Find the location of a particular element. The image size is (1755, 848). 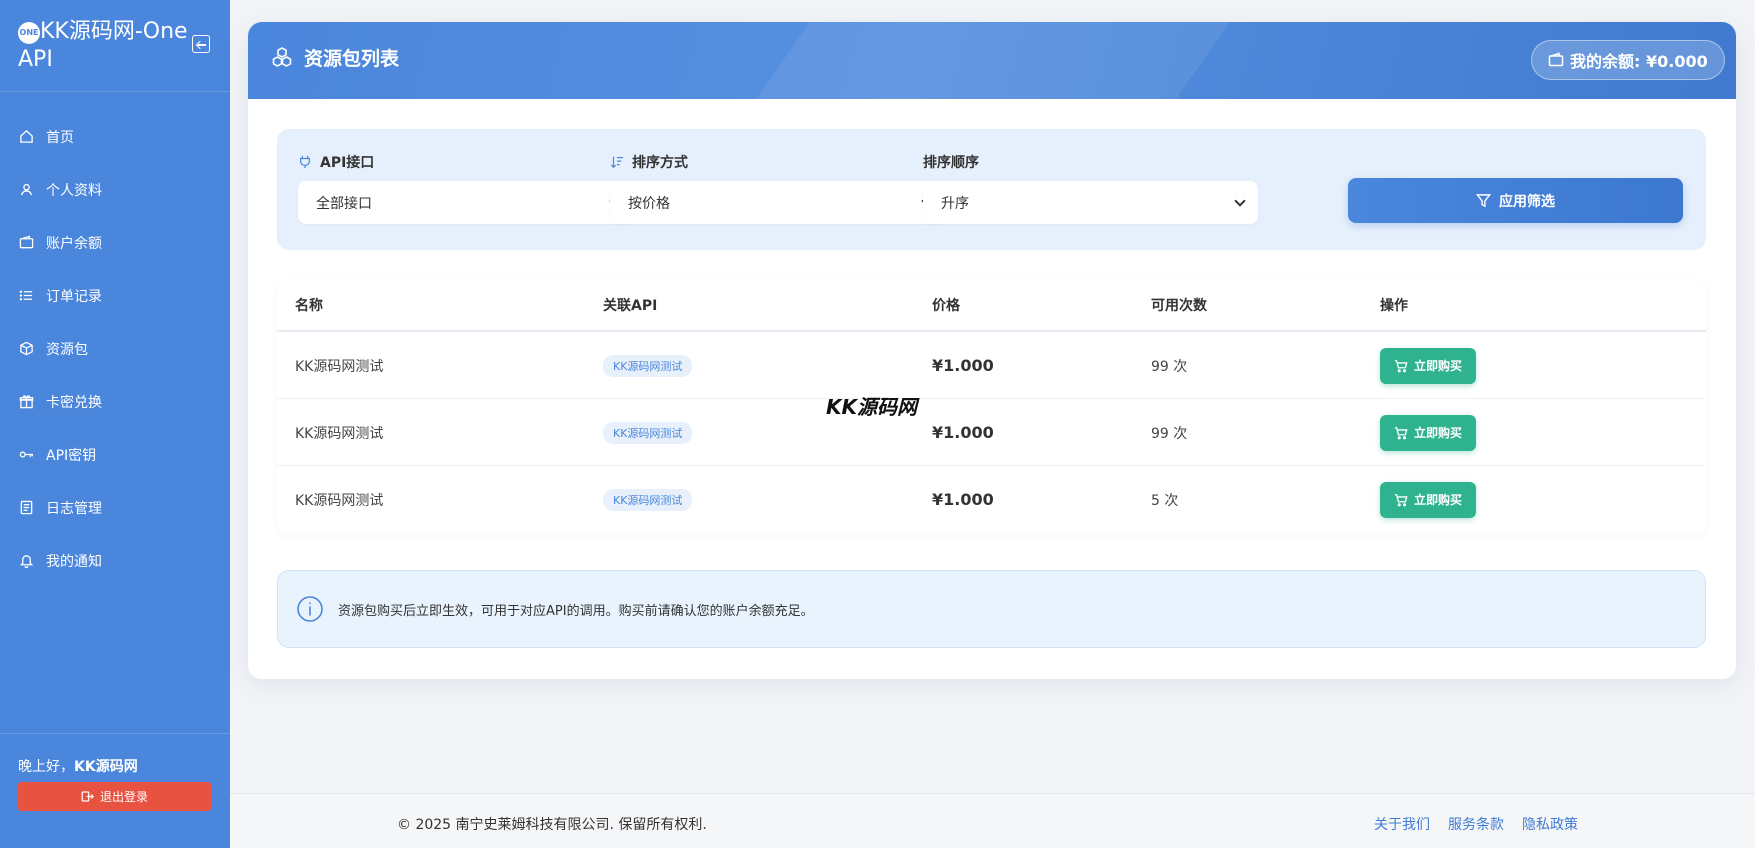

column-header-price: 价格 is located at coordinates (946, 306).